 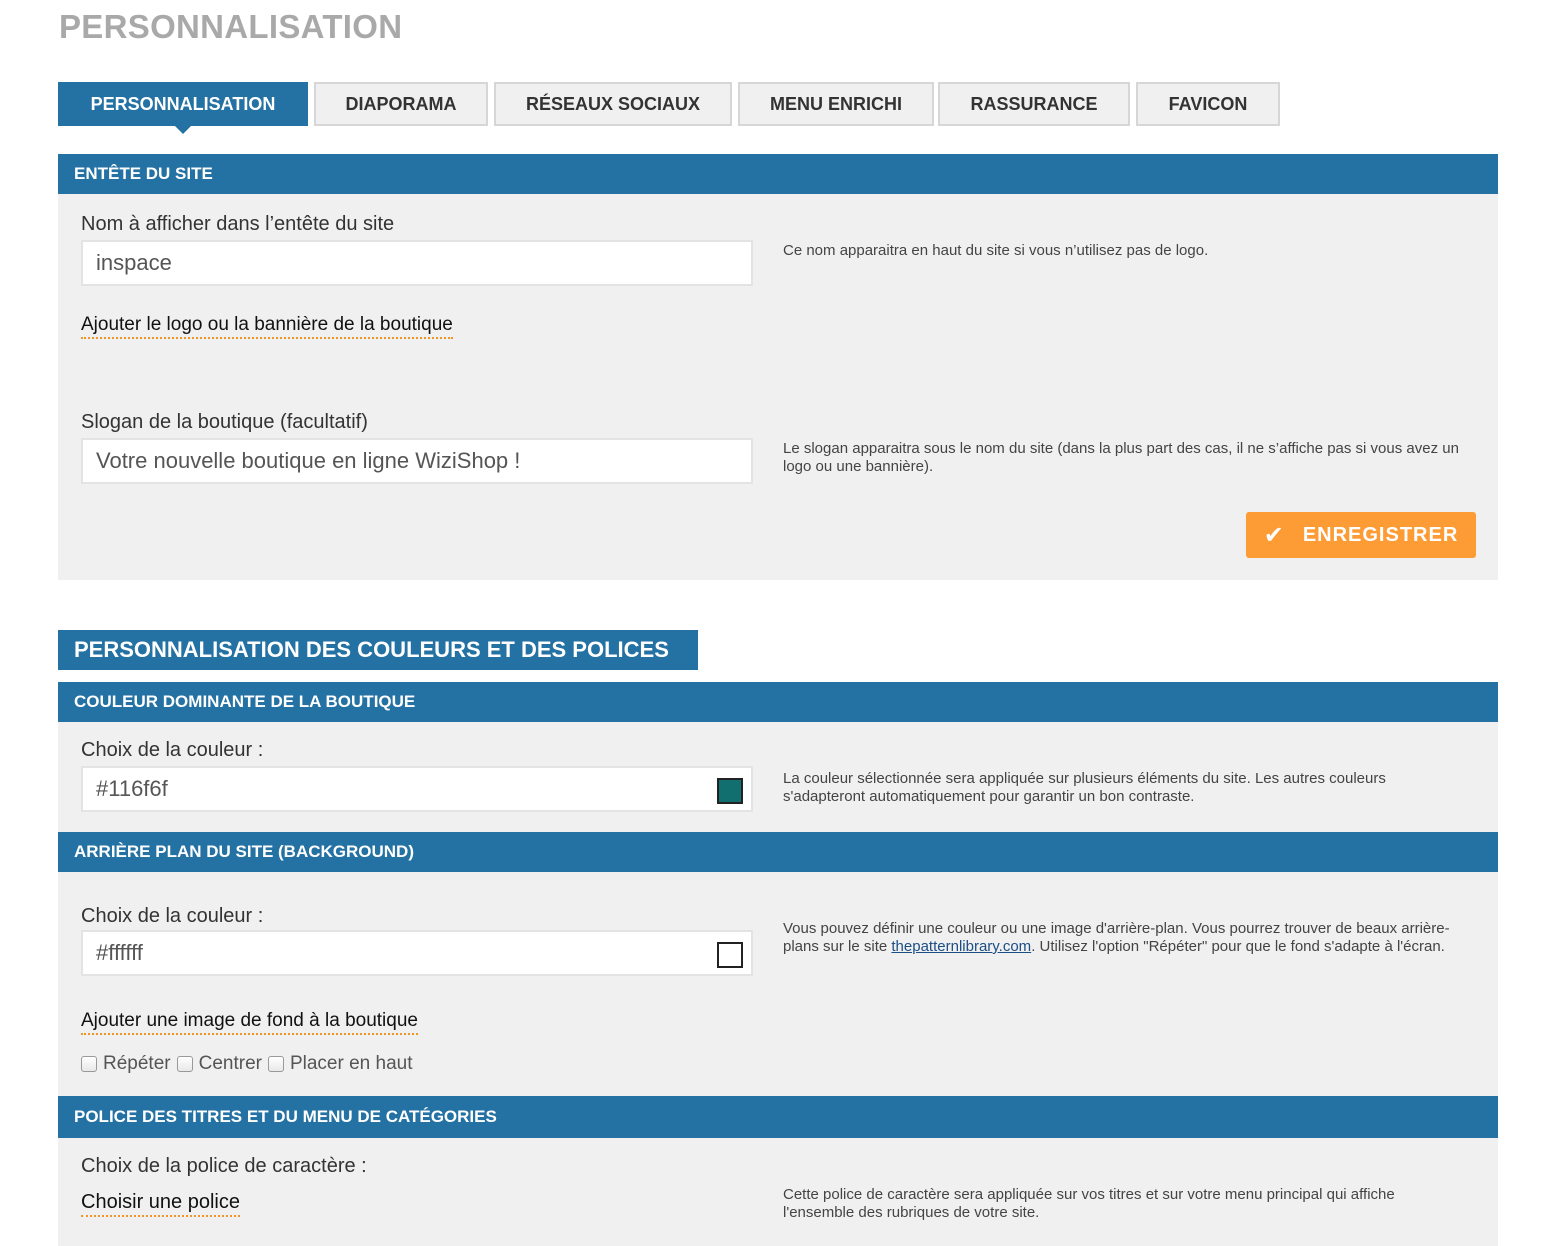 I want to click on site-name-value: inspace, so click(x=134, y=262).